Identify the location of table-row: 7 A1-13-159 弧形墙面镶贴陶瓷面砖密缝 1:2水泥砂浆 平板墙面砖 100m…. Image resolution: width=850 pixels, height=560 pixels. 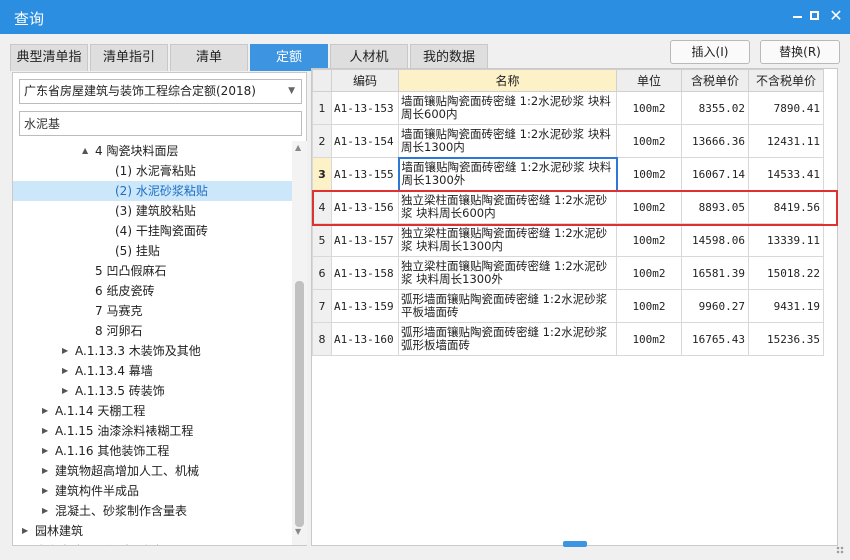
(568, 306).